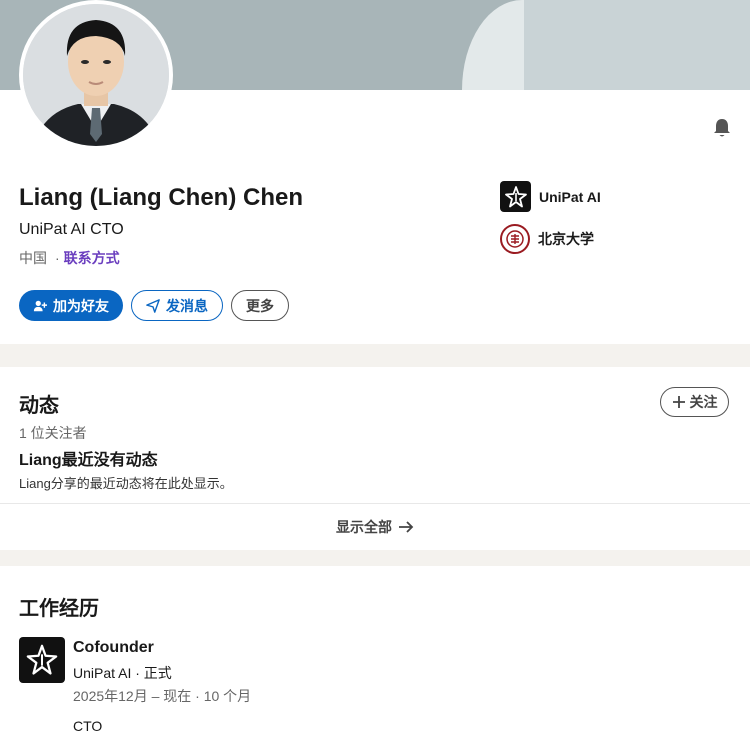 The width and height of the screenshot is (750, 745). I want to click on experience-title: 工作经历, so click(59, 609).